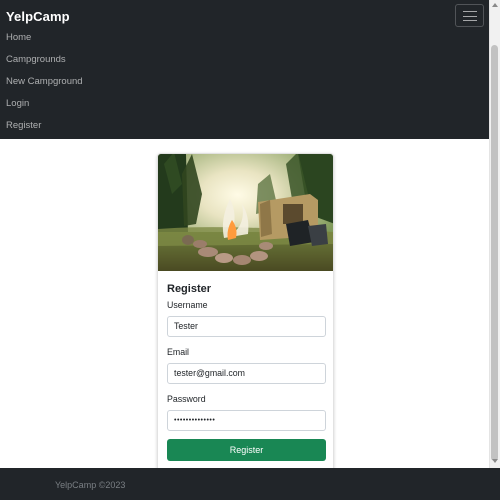  I want to click on scroll-up-arrow-icon, so click(495, 5).